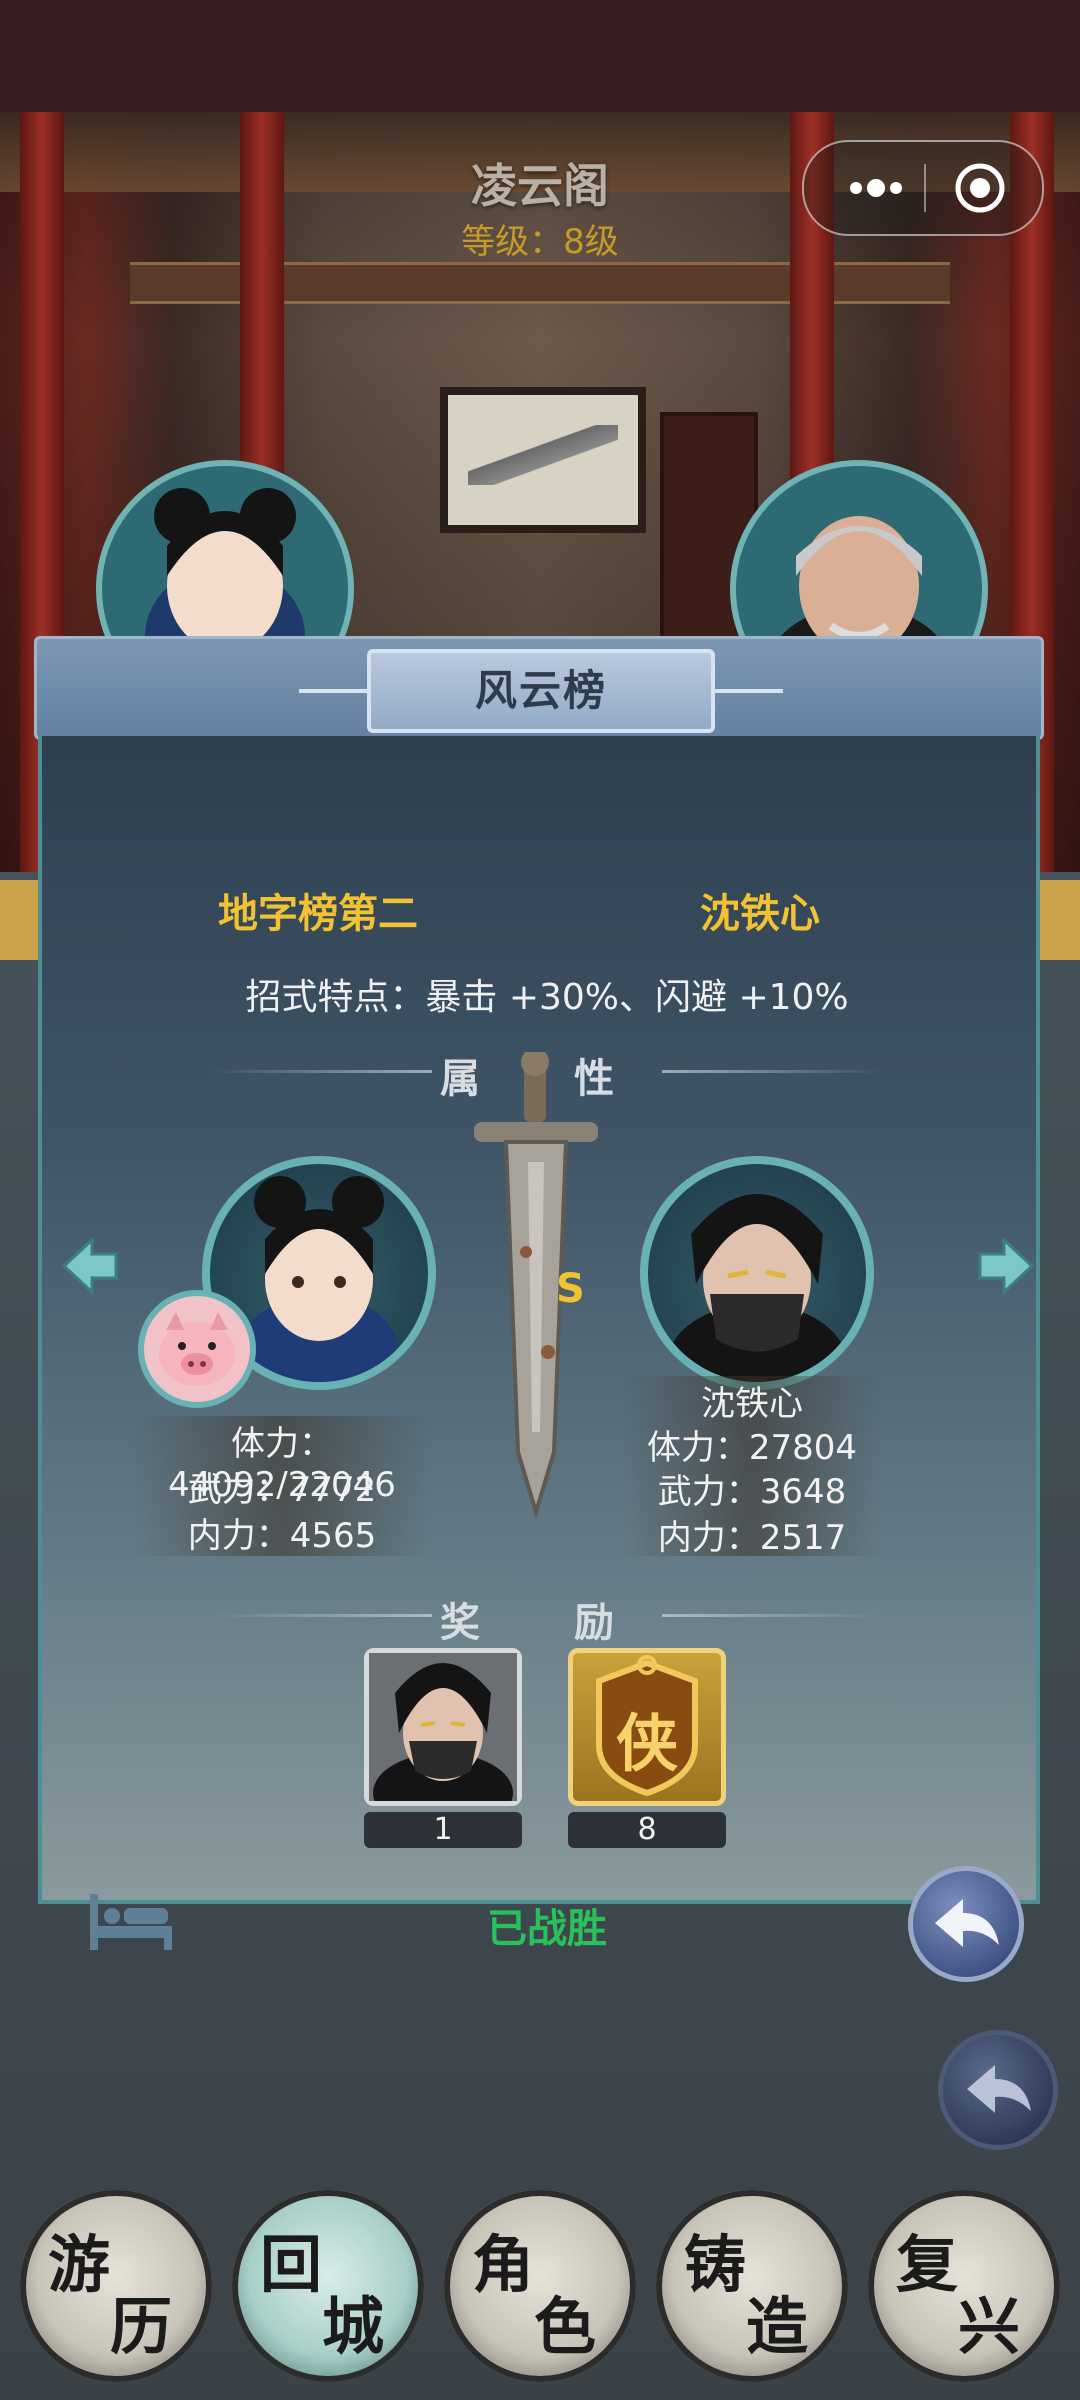  I want to click on nav-button-travel: 游 历, so click(116, 2286).